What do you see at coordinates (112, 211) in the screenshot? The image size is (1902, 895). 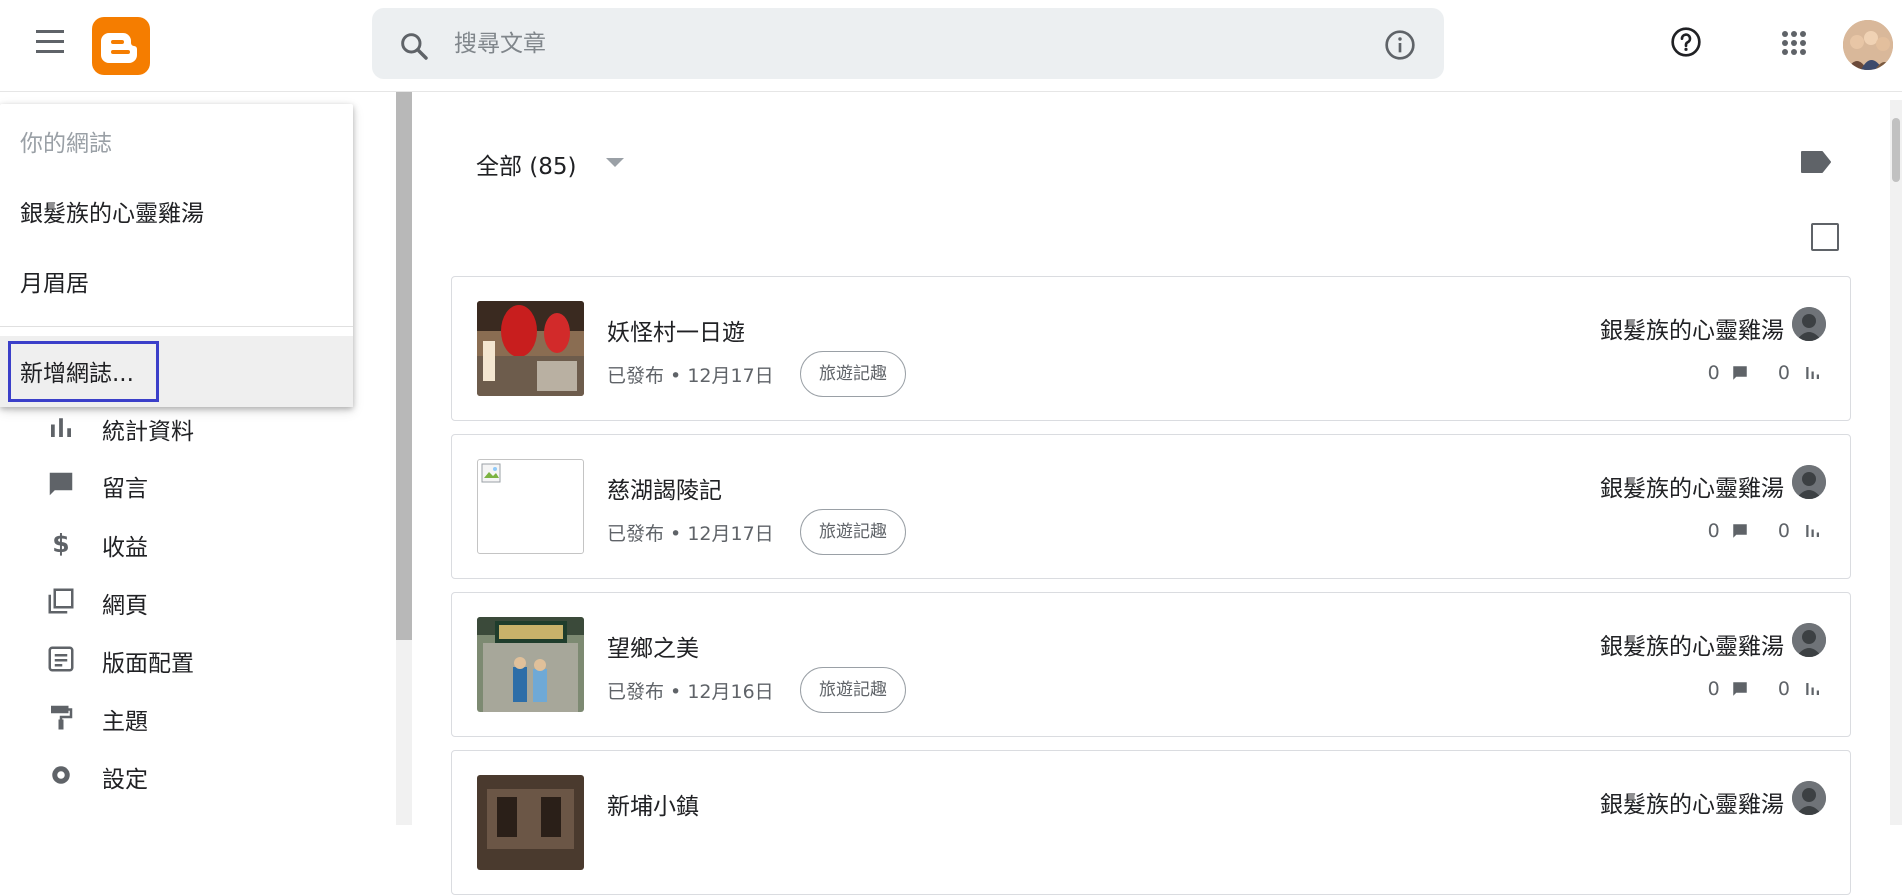 I see `menu-item-blog: 銀髮族的心靈雞湯` at bounding box center [112, 211].